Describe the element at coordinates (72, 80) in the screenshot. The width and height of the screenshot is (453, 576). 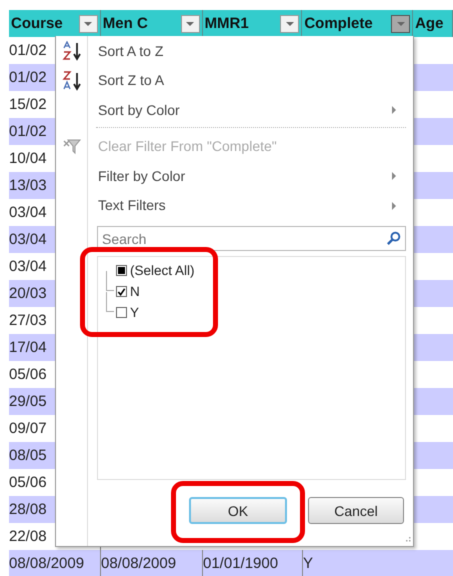
I see `sort-descending-icon` at that location.